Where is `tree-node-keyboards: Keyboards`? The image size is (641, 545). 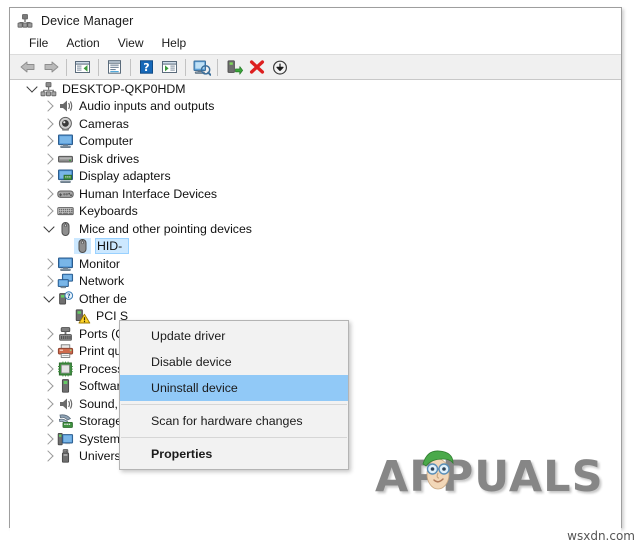 tree-node-keyboards: Keyboards is located at coordinates (315, 212).